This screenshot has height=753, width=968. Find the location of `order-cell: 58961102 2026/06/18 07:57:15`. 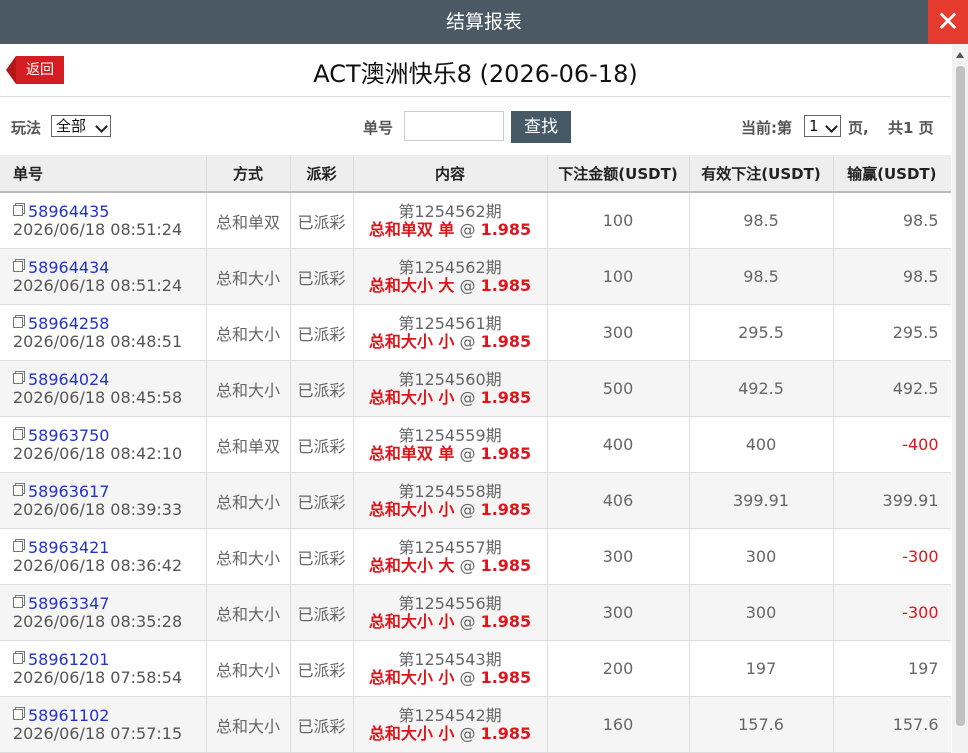

order-cell: 58961102 2026/06/18 07:57:15 is located at coordinates (103, 724).